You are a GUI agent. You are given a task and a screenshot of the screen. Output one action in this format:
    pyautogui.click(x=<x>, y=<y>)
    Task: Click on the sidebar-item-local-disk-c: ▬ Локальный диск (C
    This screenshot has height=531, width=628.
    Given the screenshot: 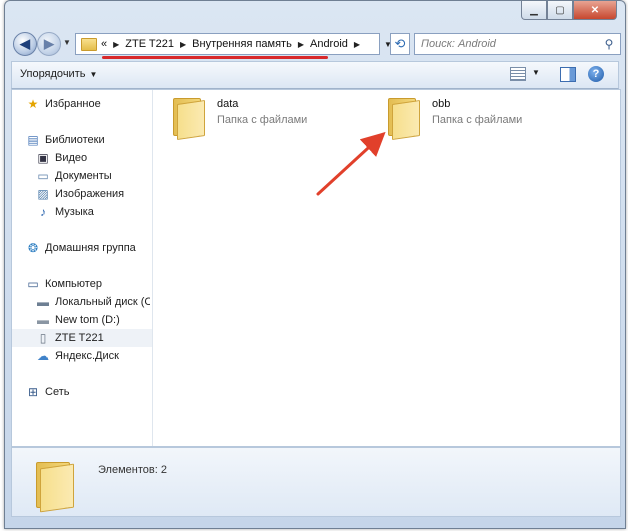 What is the action you would take?
    pyautogui.click(x=93, y=302)
    